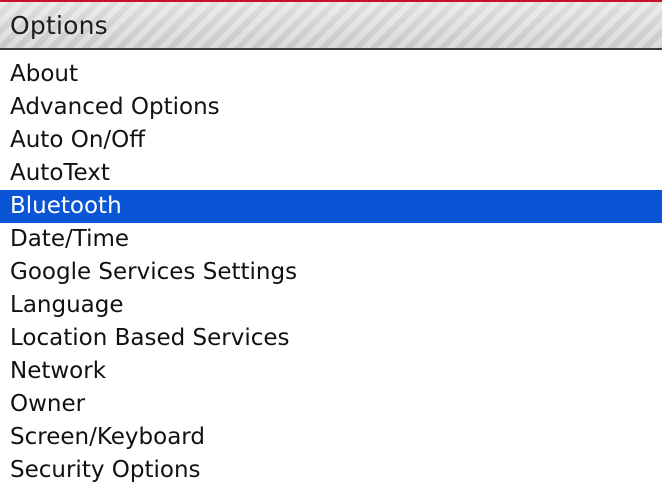  I want to click on option-item-language: Language, so click(331, 305).